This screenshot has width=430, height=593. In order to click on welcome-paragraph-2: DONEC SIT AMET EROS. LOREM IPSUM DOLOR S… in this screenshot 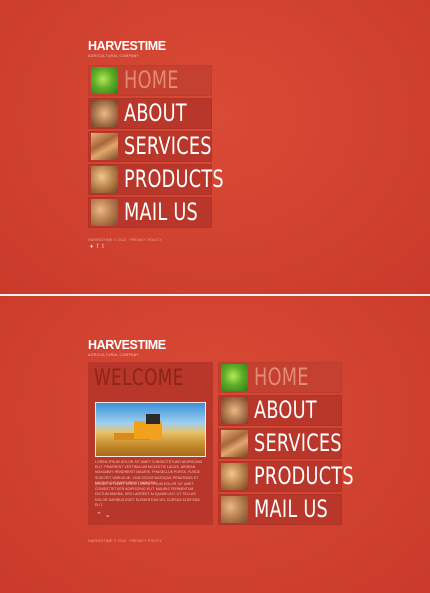, I will do `click(148, 494)`.